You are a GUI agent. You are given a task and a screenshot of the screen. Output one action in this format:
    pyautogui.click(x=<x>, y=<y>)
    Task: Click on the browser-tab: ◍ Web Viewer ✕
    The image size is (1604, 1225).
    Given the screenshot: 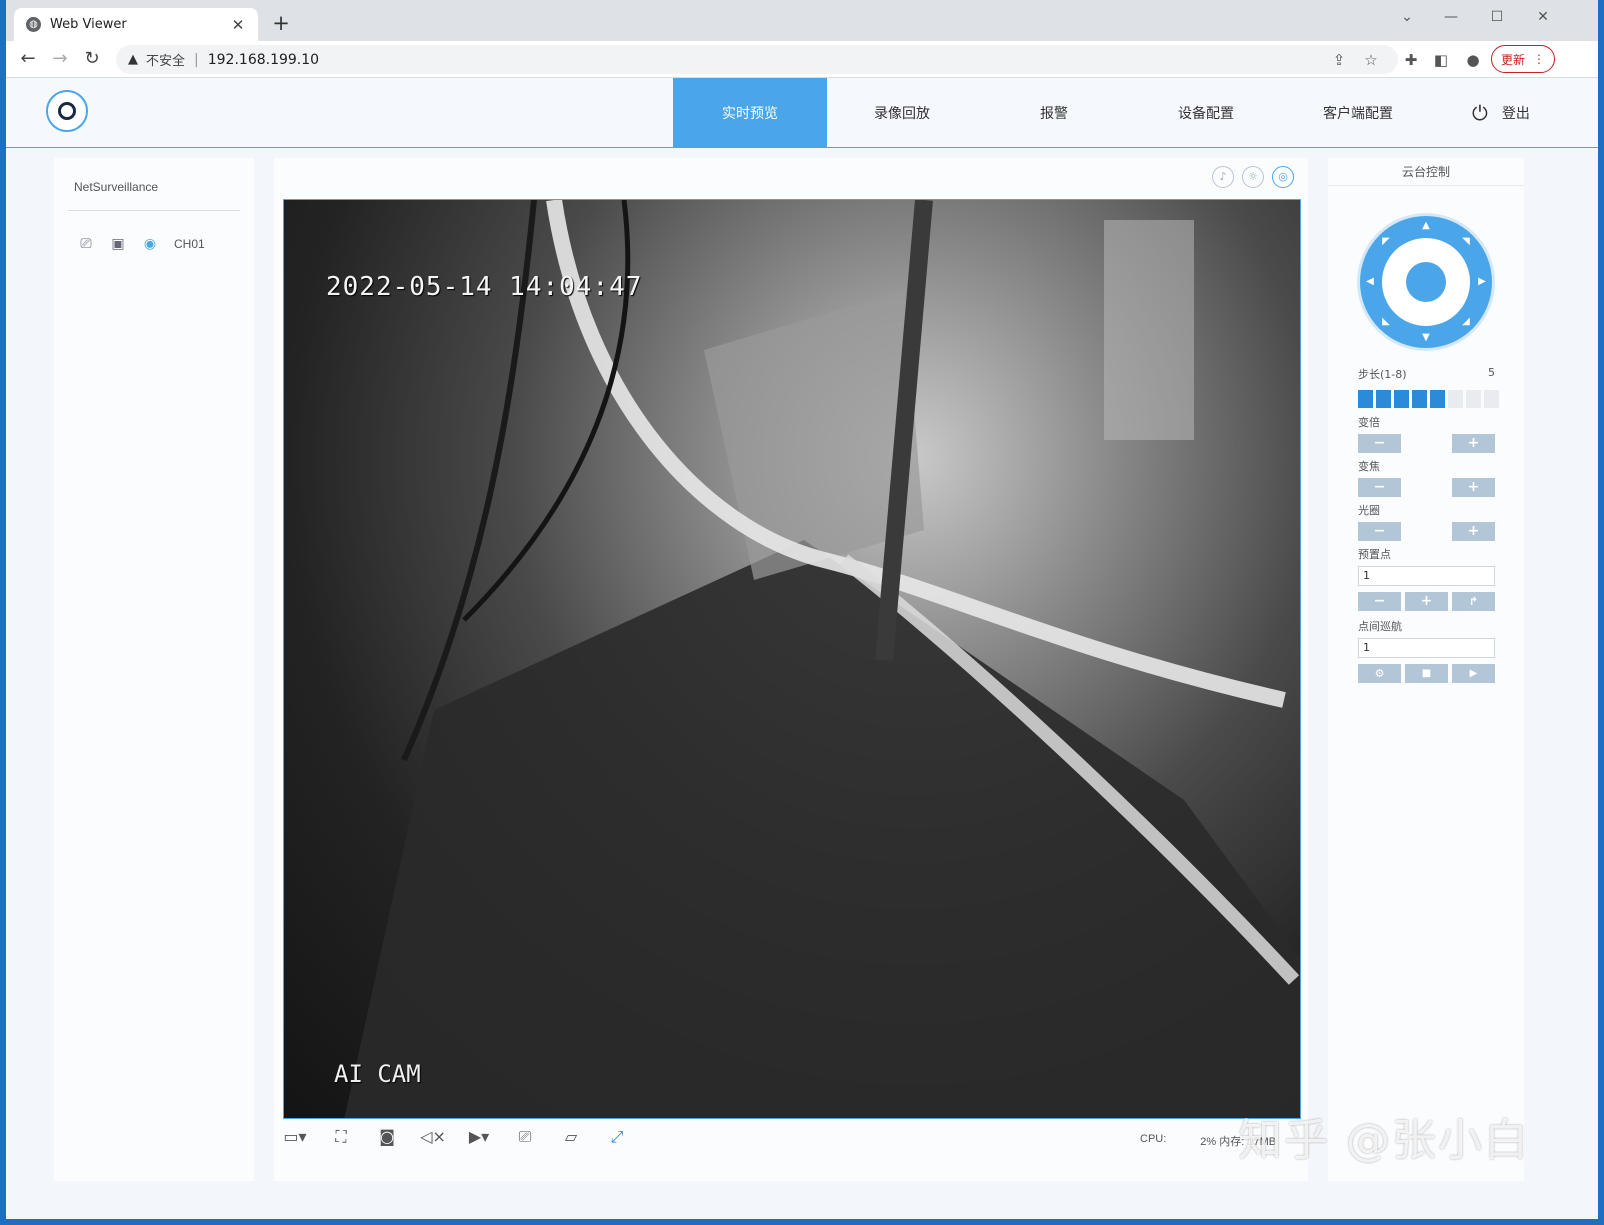 What is the action you would take?
    pyautogui.click(x=136, y=24)
    